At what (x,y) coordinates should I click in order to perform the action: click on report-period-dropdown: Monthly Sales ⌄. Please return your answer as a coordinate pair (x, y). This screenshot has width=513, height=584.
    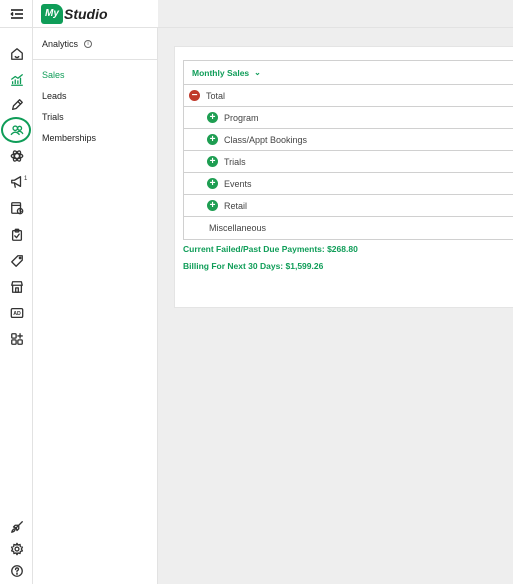
    Looking at the image, I should click on (348, 73).